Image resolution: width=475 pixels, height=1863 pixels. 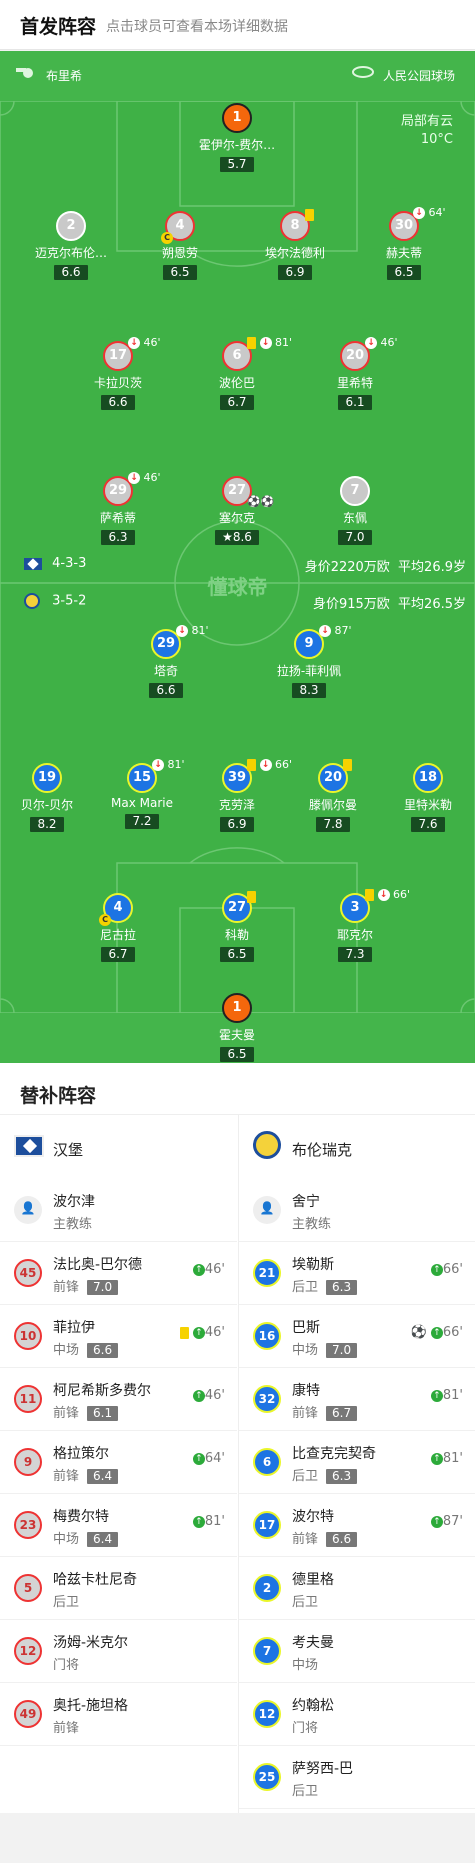 What do you see at coordinates (325, 1285) in the screenshot?
I see `player-position-line: 后卫 6.3` at bounding box center [325, 1285].